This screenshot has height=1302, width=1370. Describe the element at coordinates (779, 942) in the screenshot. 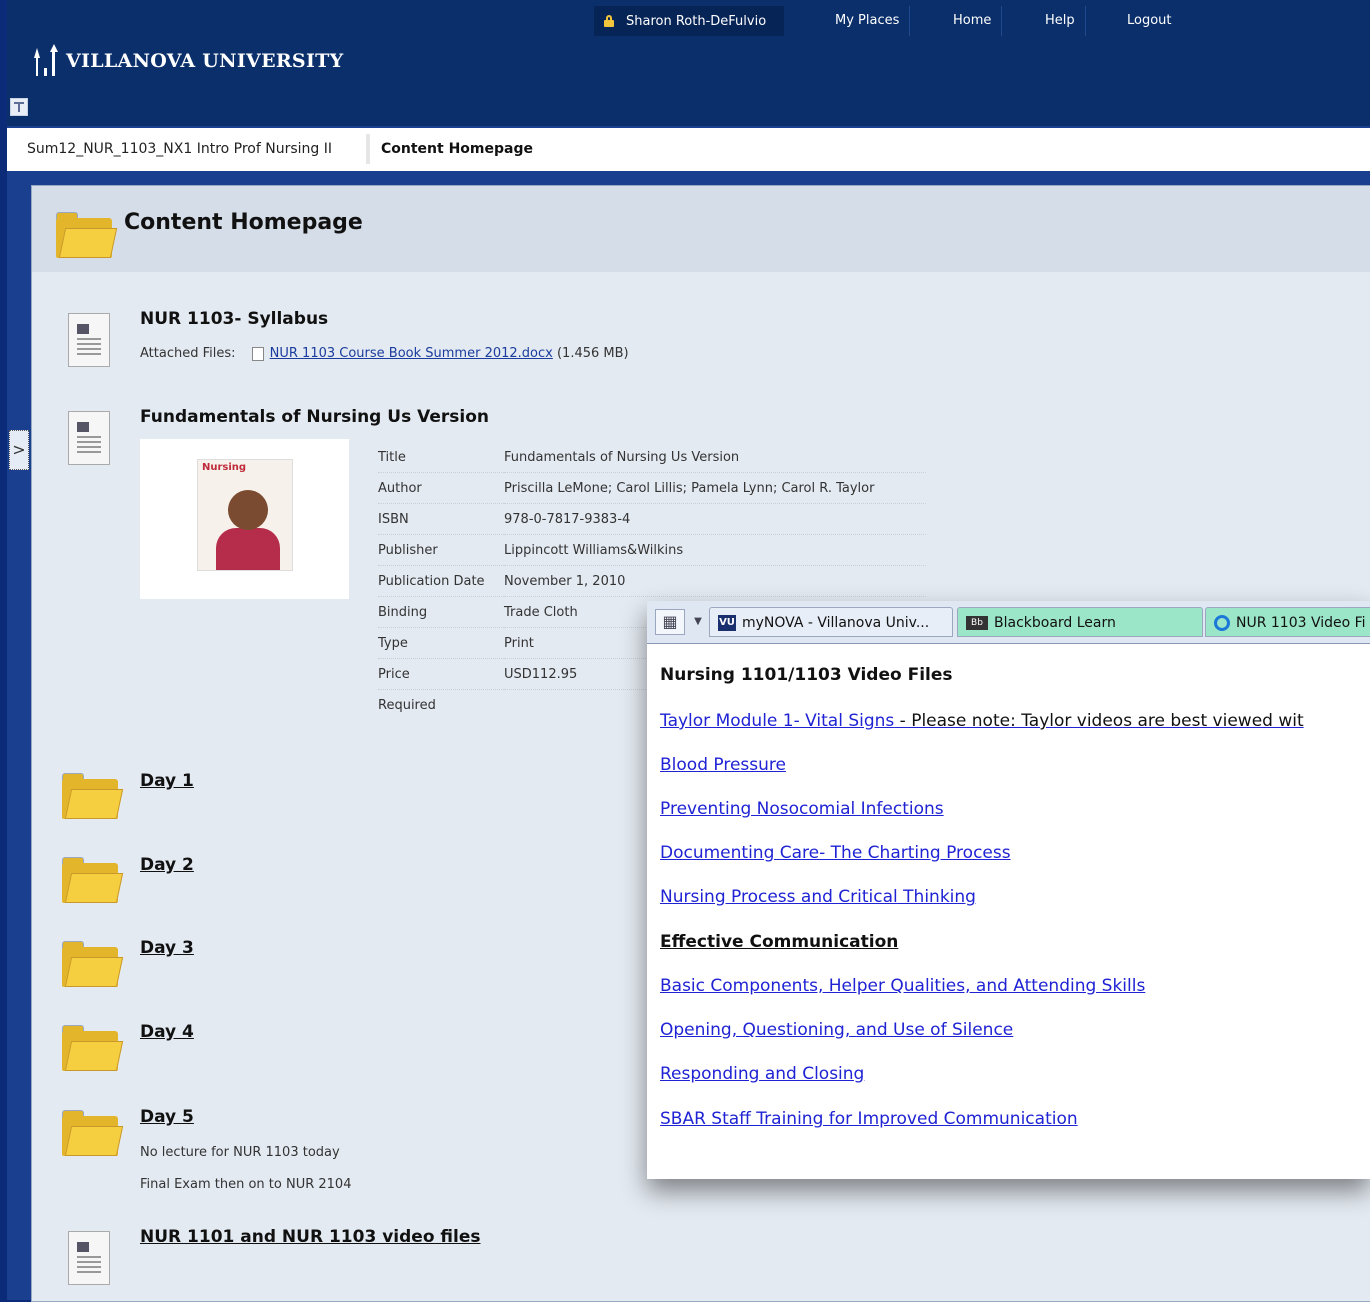

I see `effective-communication-heading: Effective Communication` at that location.